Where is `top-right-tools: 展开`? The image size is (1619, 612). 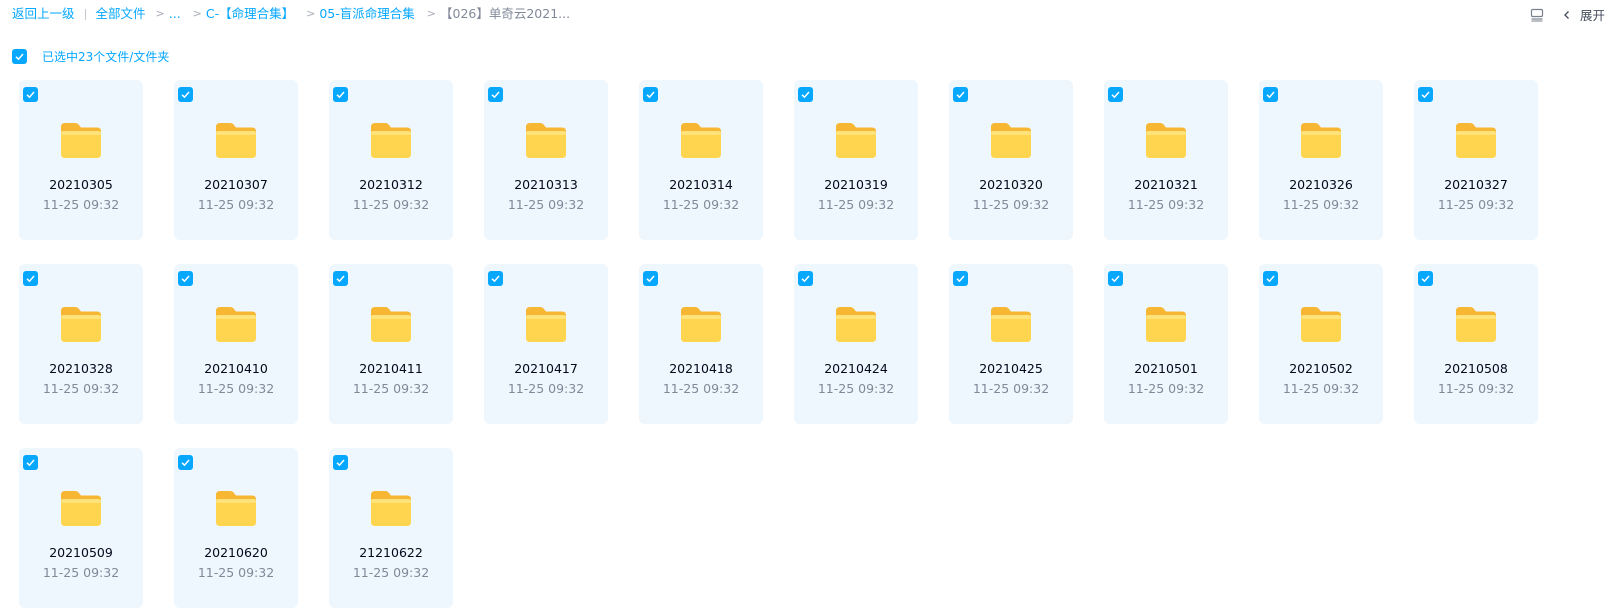
top-right-tools: 展开 is located at coordinates (1567, 14).